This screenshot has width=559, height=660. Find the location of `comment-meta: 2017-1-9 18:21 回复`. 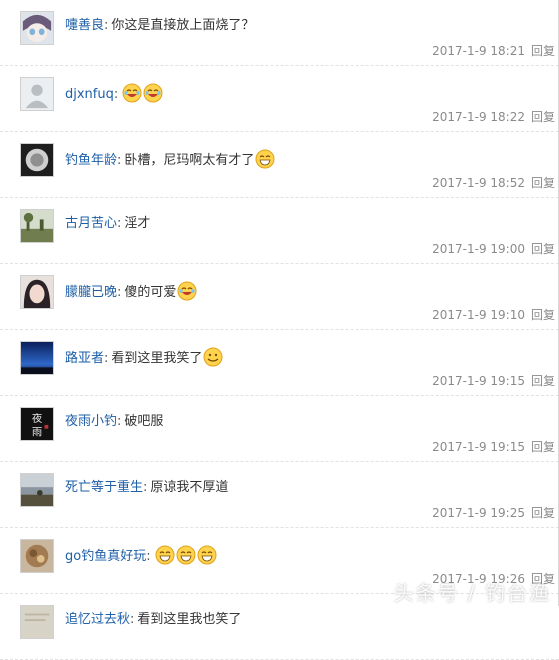

comment-meta: 2017-1-9 18:21 回复 is located at coordinates (493, 50).